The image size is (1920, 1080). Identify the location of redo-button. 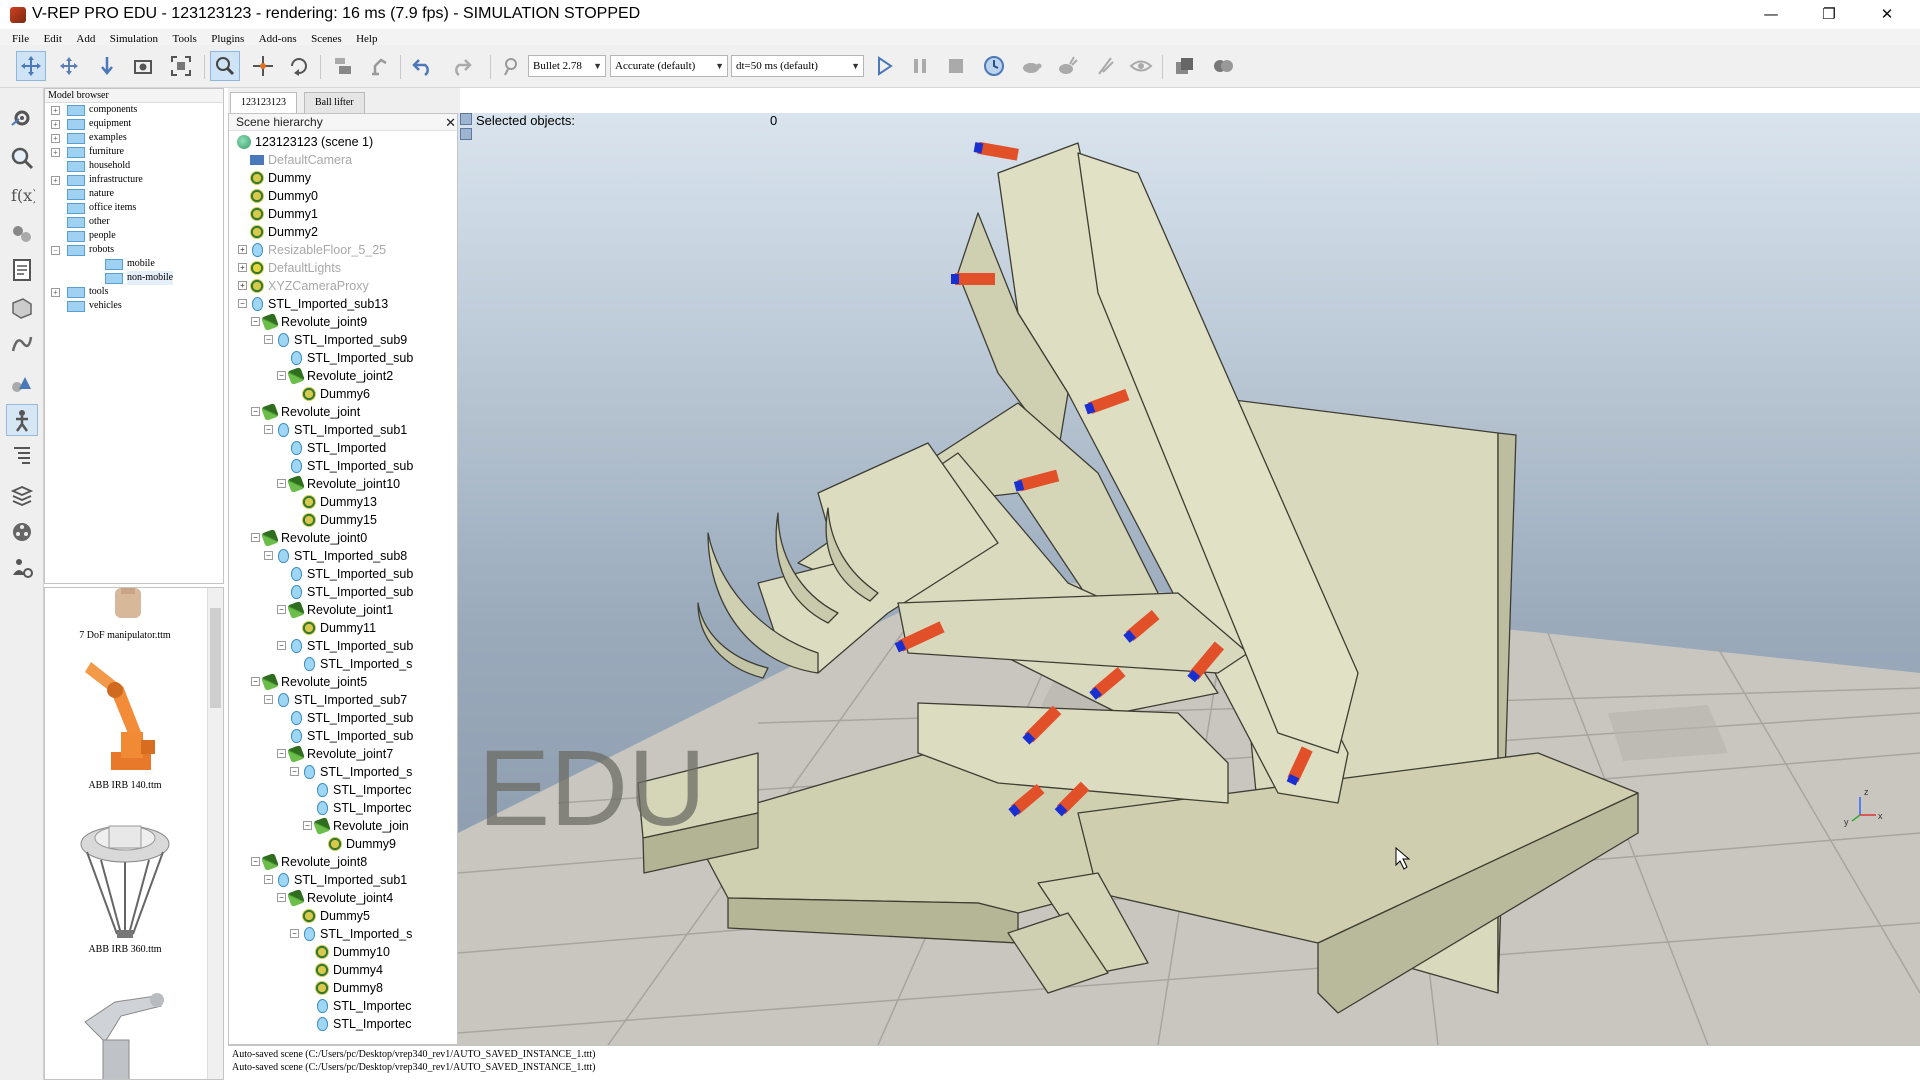
(461, 66).